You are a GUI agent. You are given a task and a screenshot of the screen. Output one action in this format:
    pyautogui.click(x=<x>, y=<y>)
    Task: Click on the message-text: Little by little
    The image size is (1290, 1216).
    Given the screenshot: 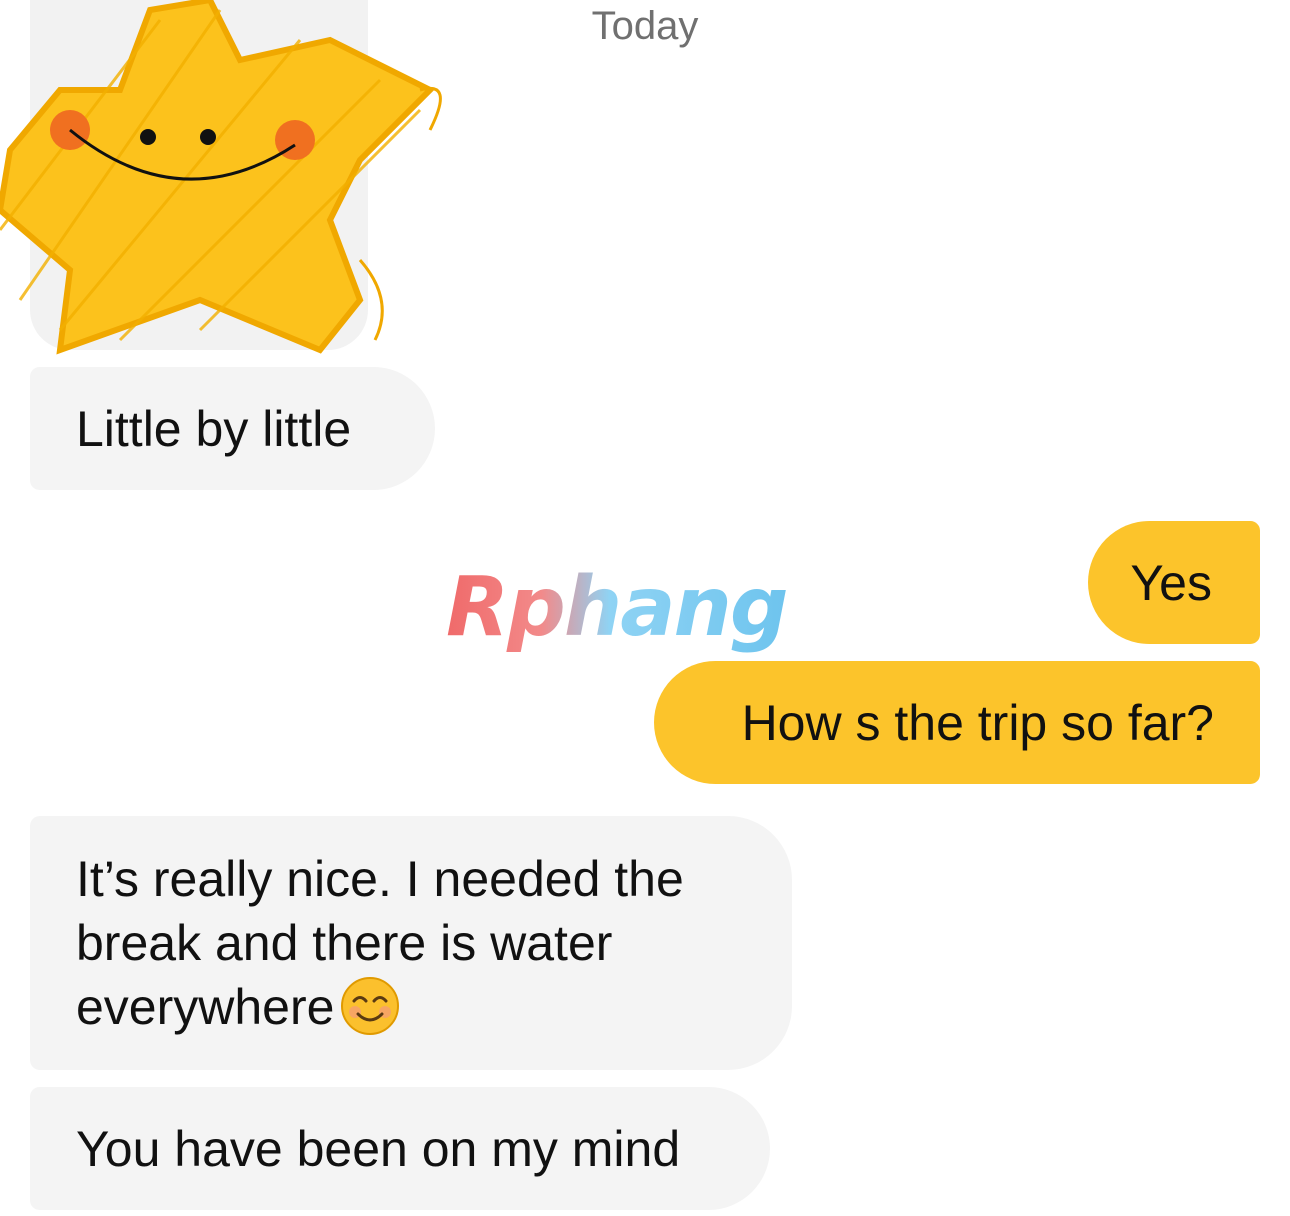 What is the action you would take?
    pyautogui.click(x=214, y=428)
    